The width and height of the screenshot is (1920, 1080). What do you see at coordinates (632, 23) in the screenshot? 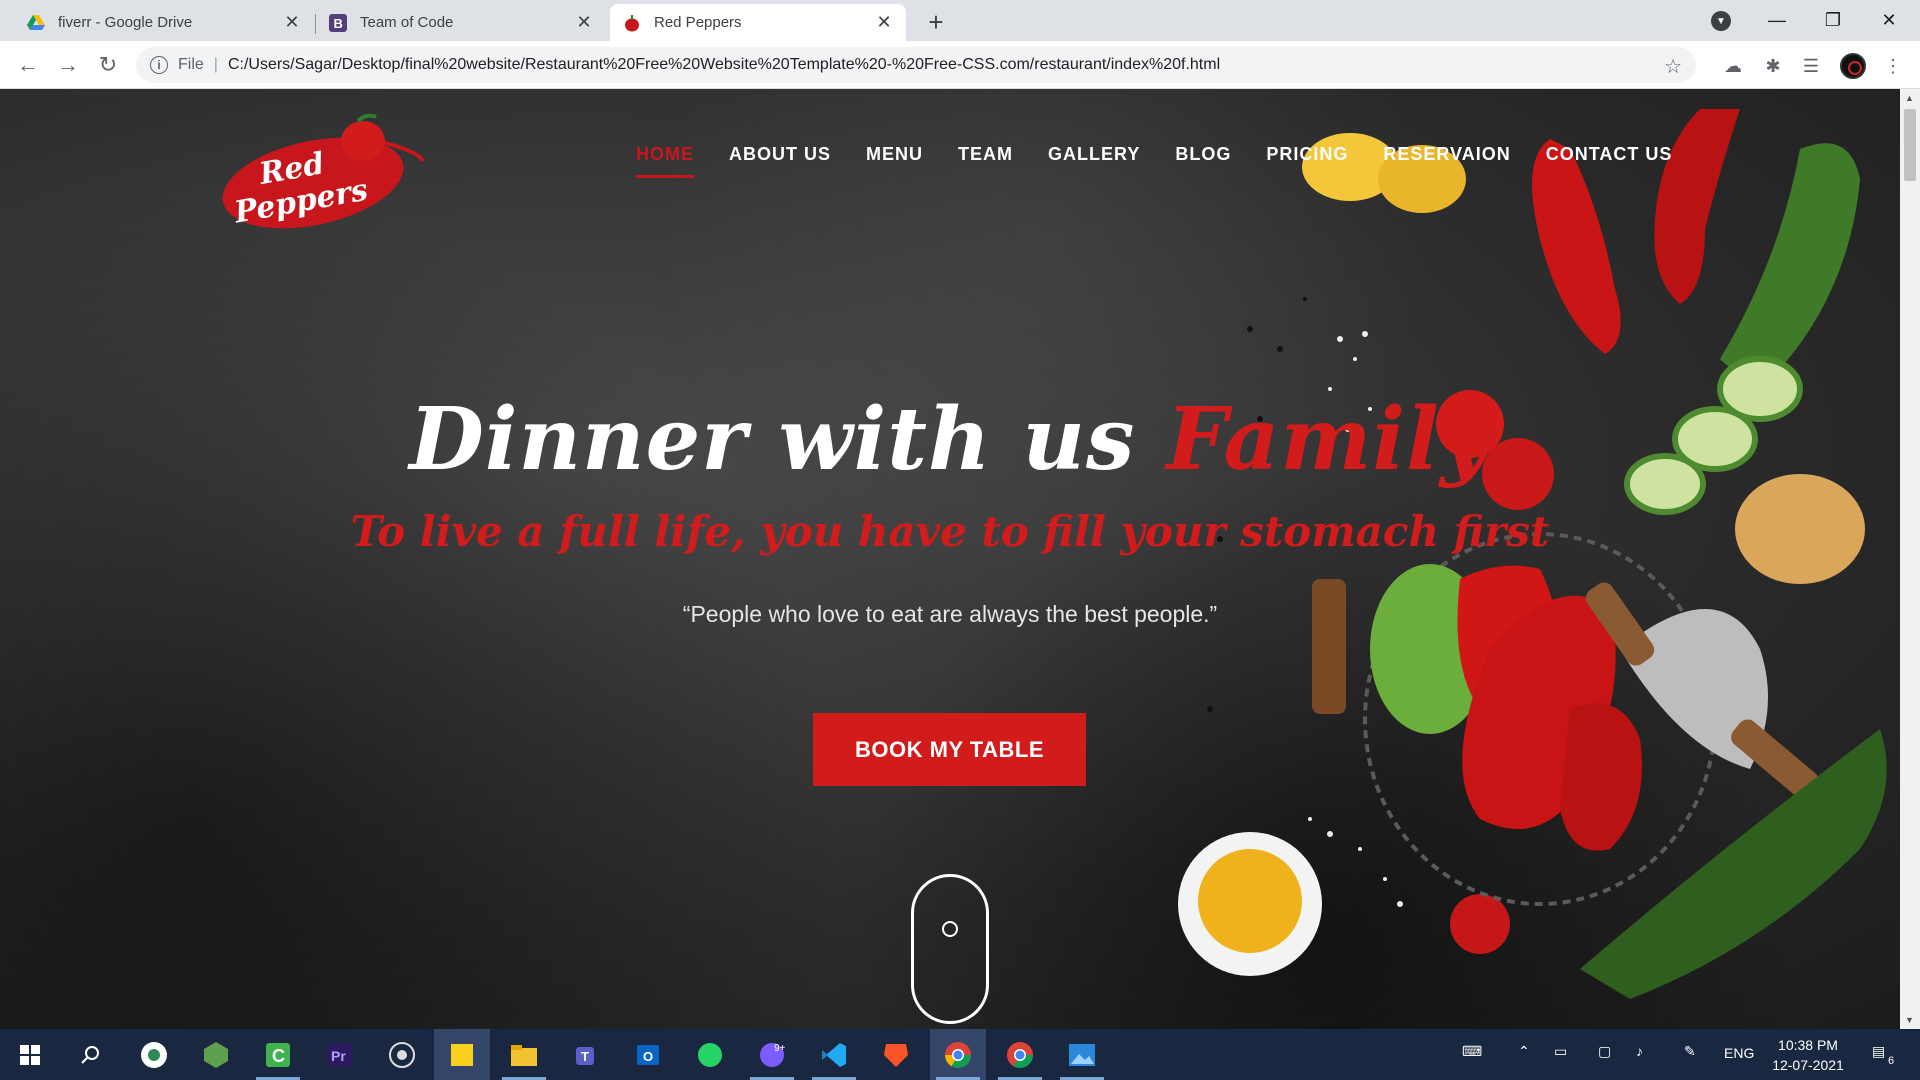
I see `red-pepper-icon` at bounding box center [632, 23].